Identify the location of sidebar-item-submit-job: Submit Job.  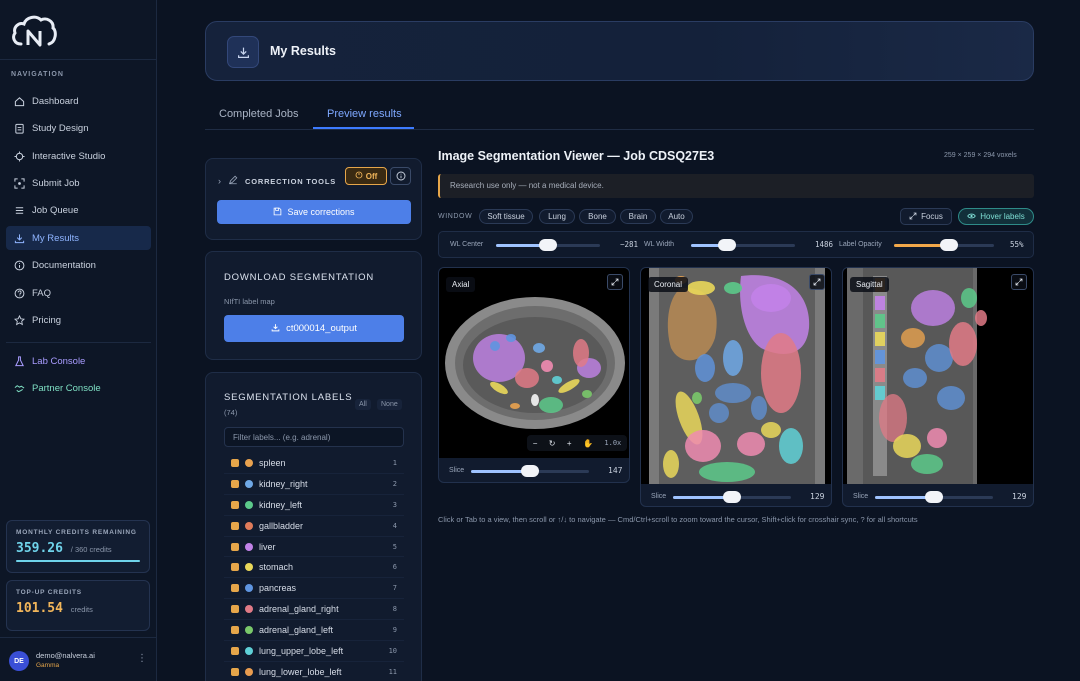
(78, 183).